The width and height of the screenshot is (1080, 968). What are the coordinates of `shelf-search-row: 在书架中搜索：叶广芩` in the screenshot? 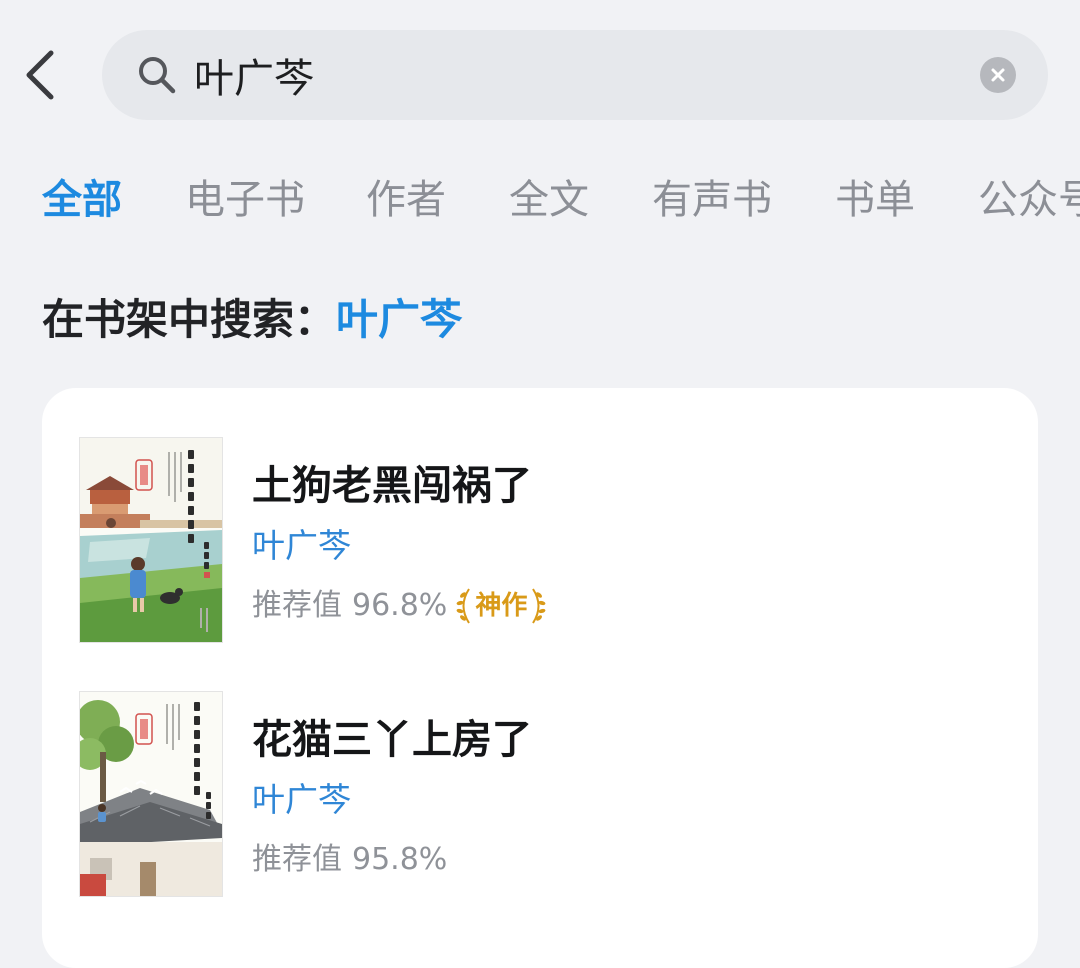 It's located at (252, 320).